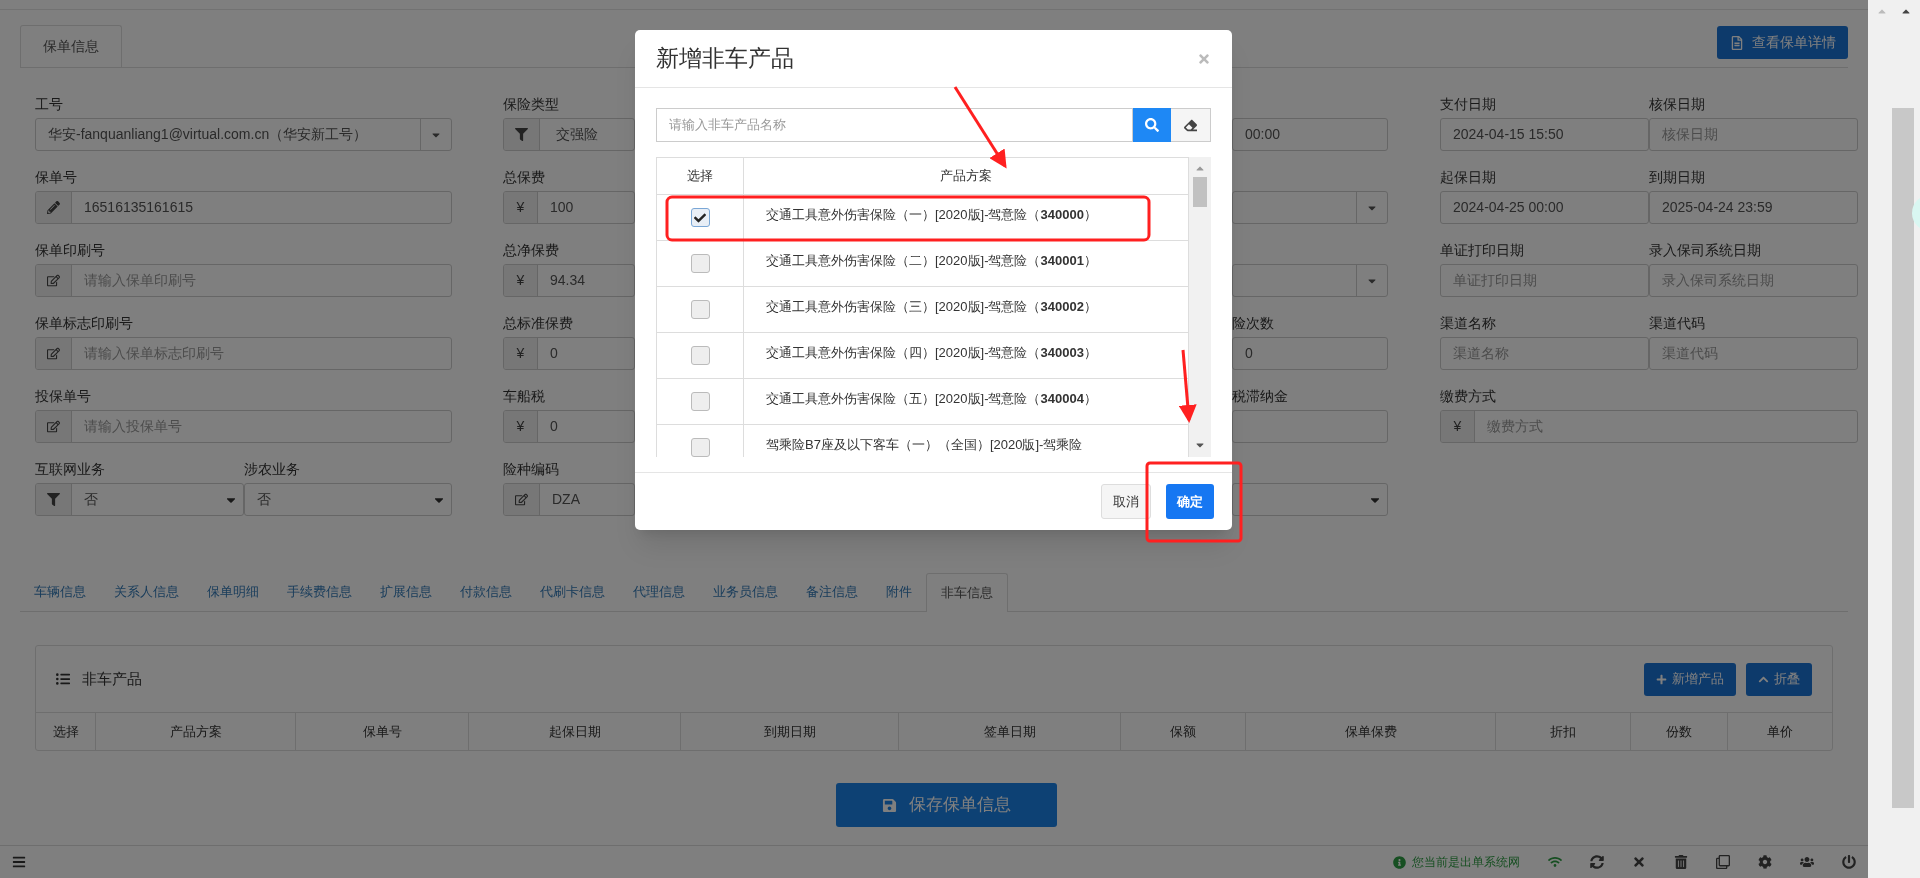 This screenshot has height=878, width=1920. I want to click on field-label: 保险类型, so click(531, 104).